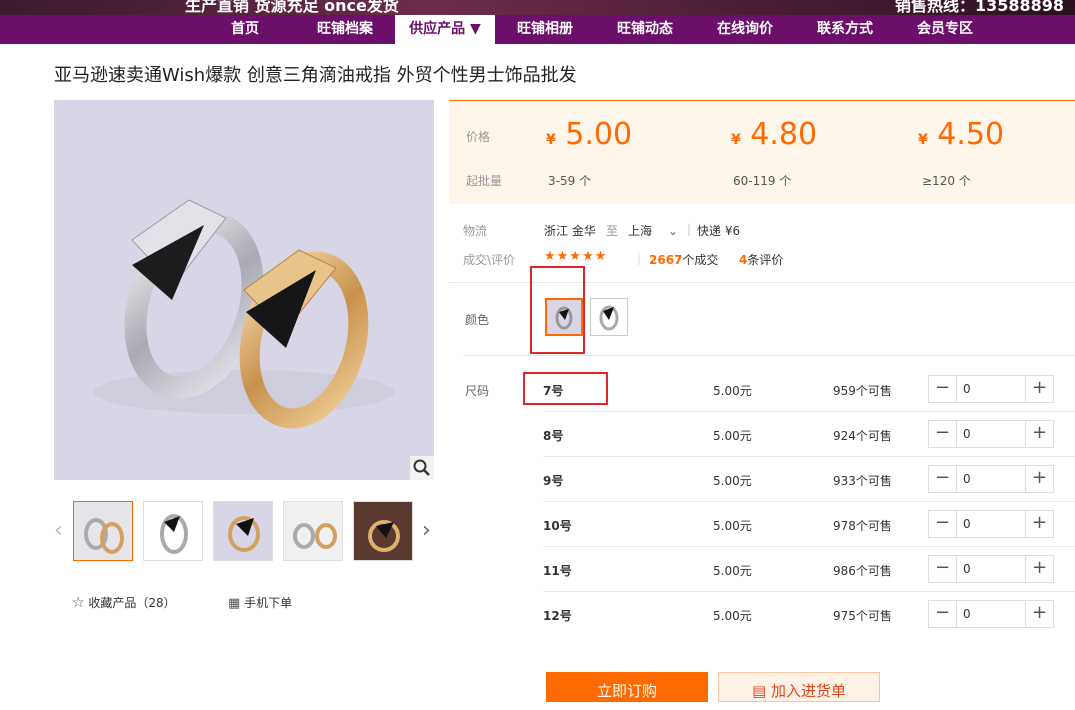  What do you see at coordinates (862, 571) in the screenshot?
I see `size-stock: 986个可售` at bounding box center [862, 571].